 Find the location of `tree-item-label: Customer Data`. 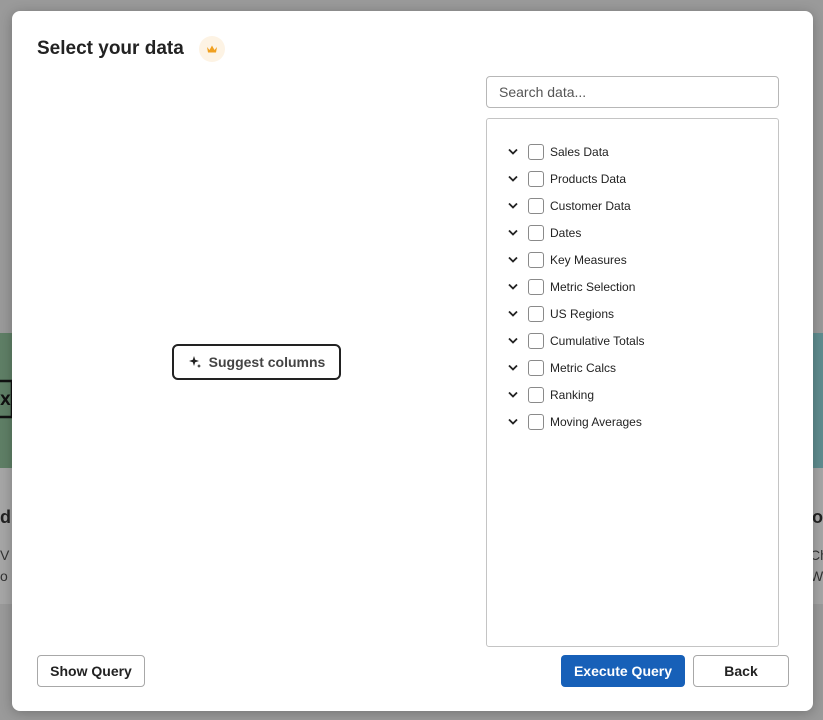

tree-item-label: Customer Data is located at coordinates (590, 205).